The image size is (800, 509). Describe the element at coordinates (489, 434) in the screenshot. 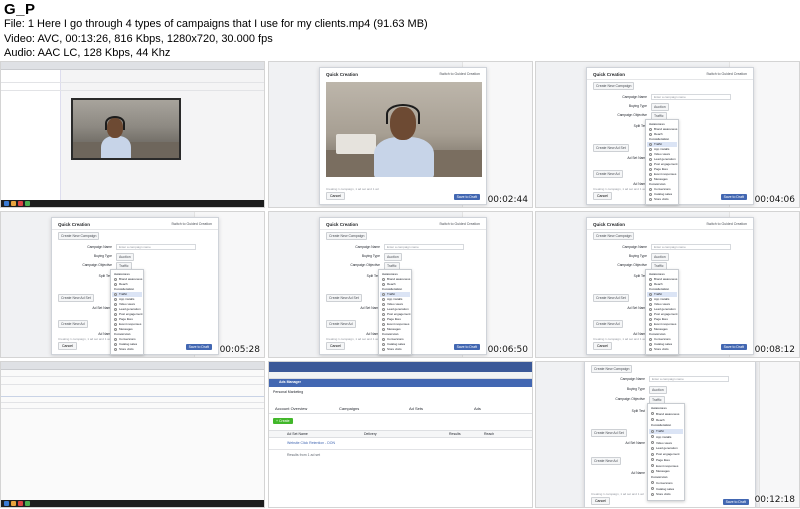

I see `col-reach: Reach` at that location.